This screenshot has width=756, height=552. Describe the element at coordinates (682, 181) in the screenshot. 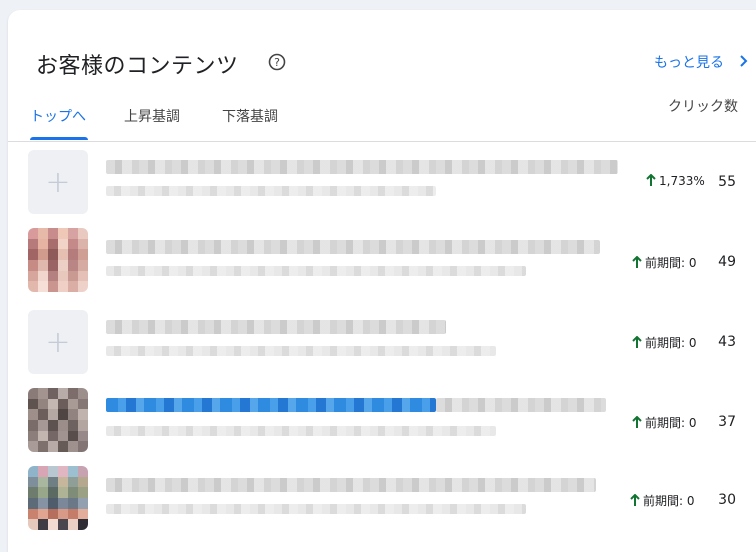

I see `change-value: 1,733%` at that location.